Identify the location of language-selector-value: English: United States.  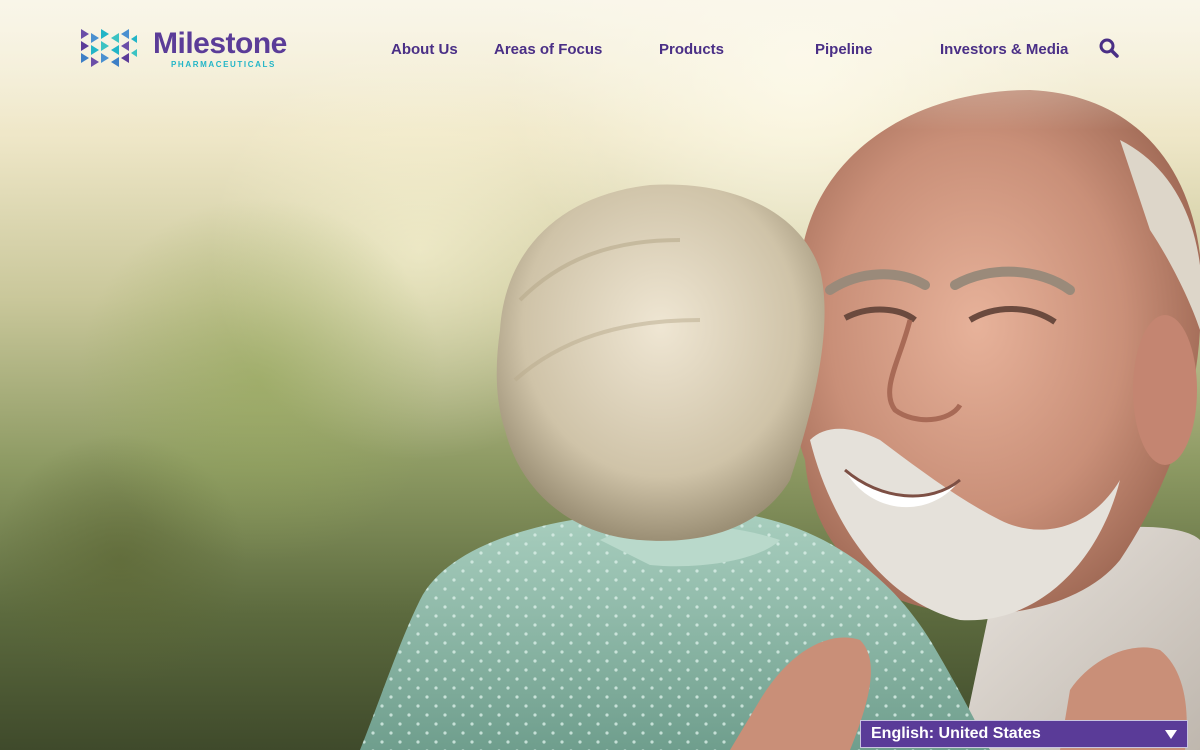
(956, 733).